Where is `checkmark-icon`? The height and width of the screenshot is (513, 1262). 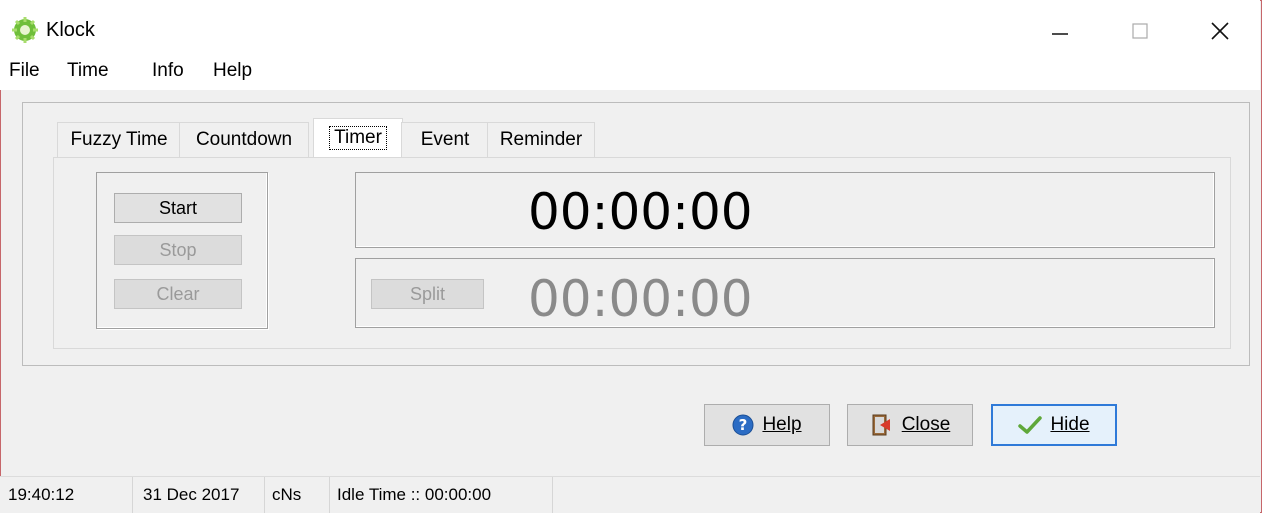 checkmark-icon is located at coordinates (1030, 425).